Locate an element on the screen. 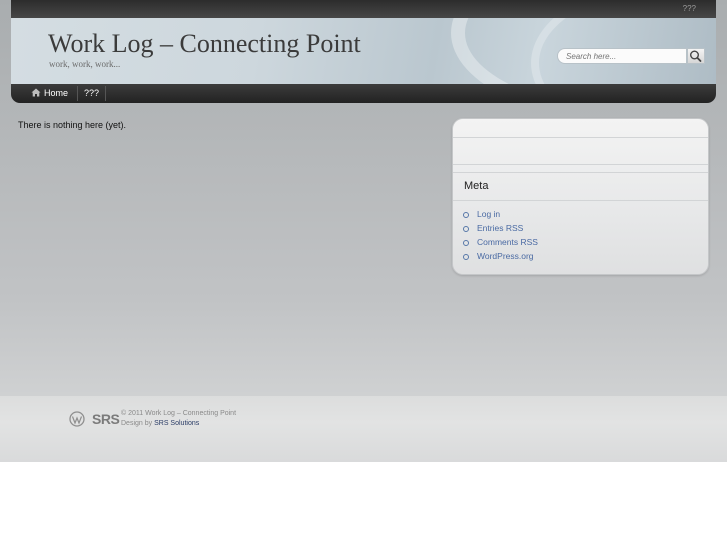 This screenshot has height=545, width=727. meta-link-label: Comments RSS is located at coordinates (507, 242).